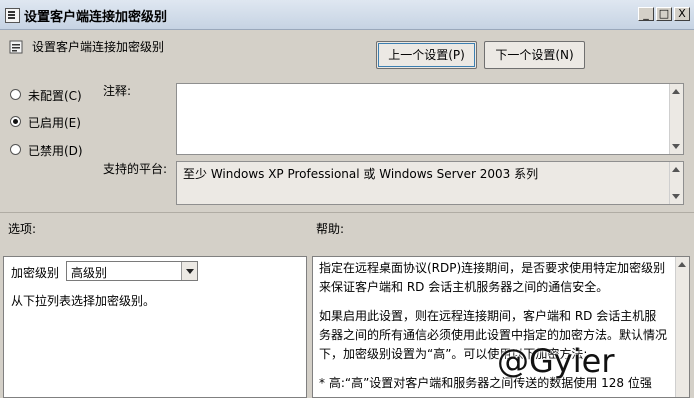  Describe the element at coordinates (55, 151) in the screenshot. I see `radio-disabled-label: 已禁用(D)` at that location.